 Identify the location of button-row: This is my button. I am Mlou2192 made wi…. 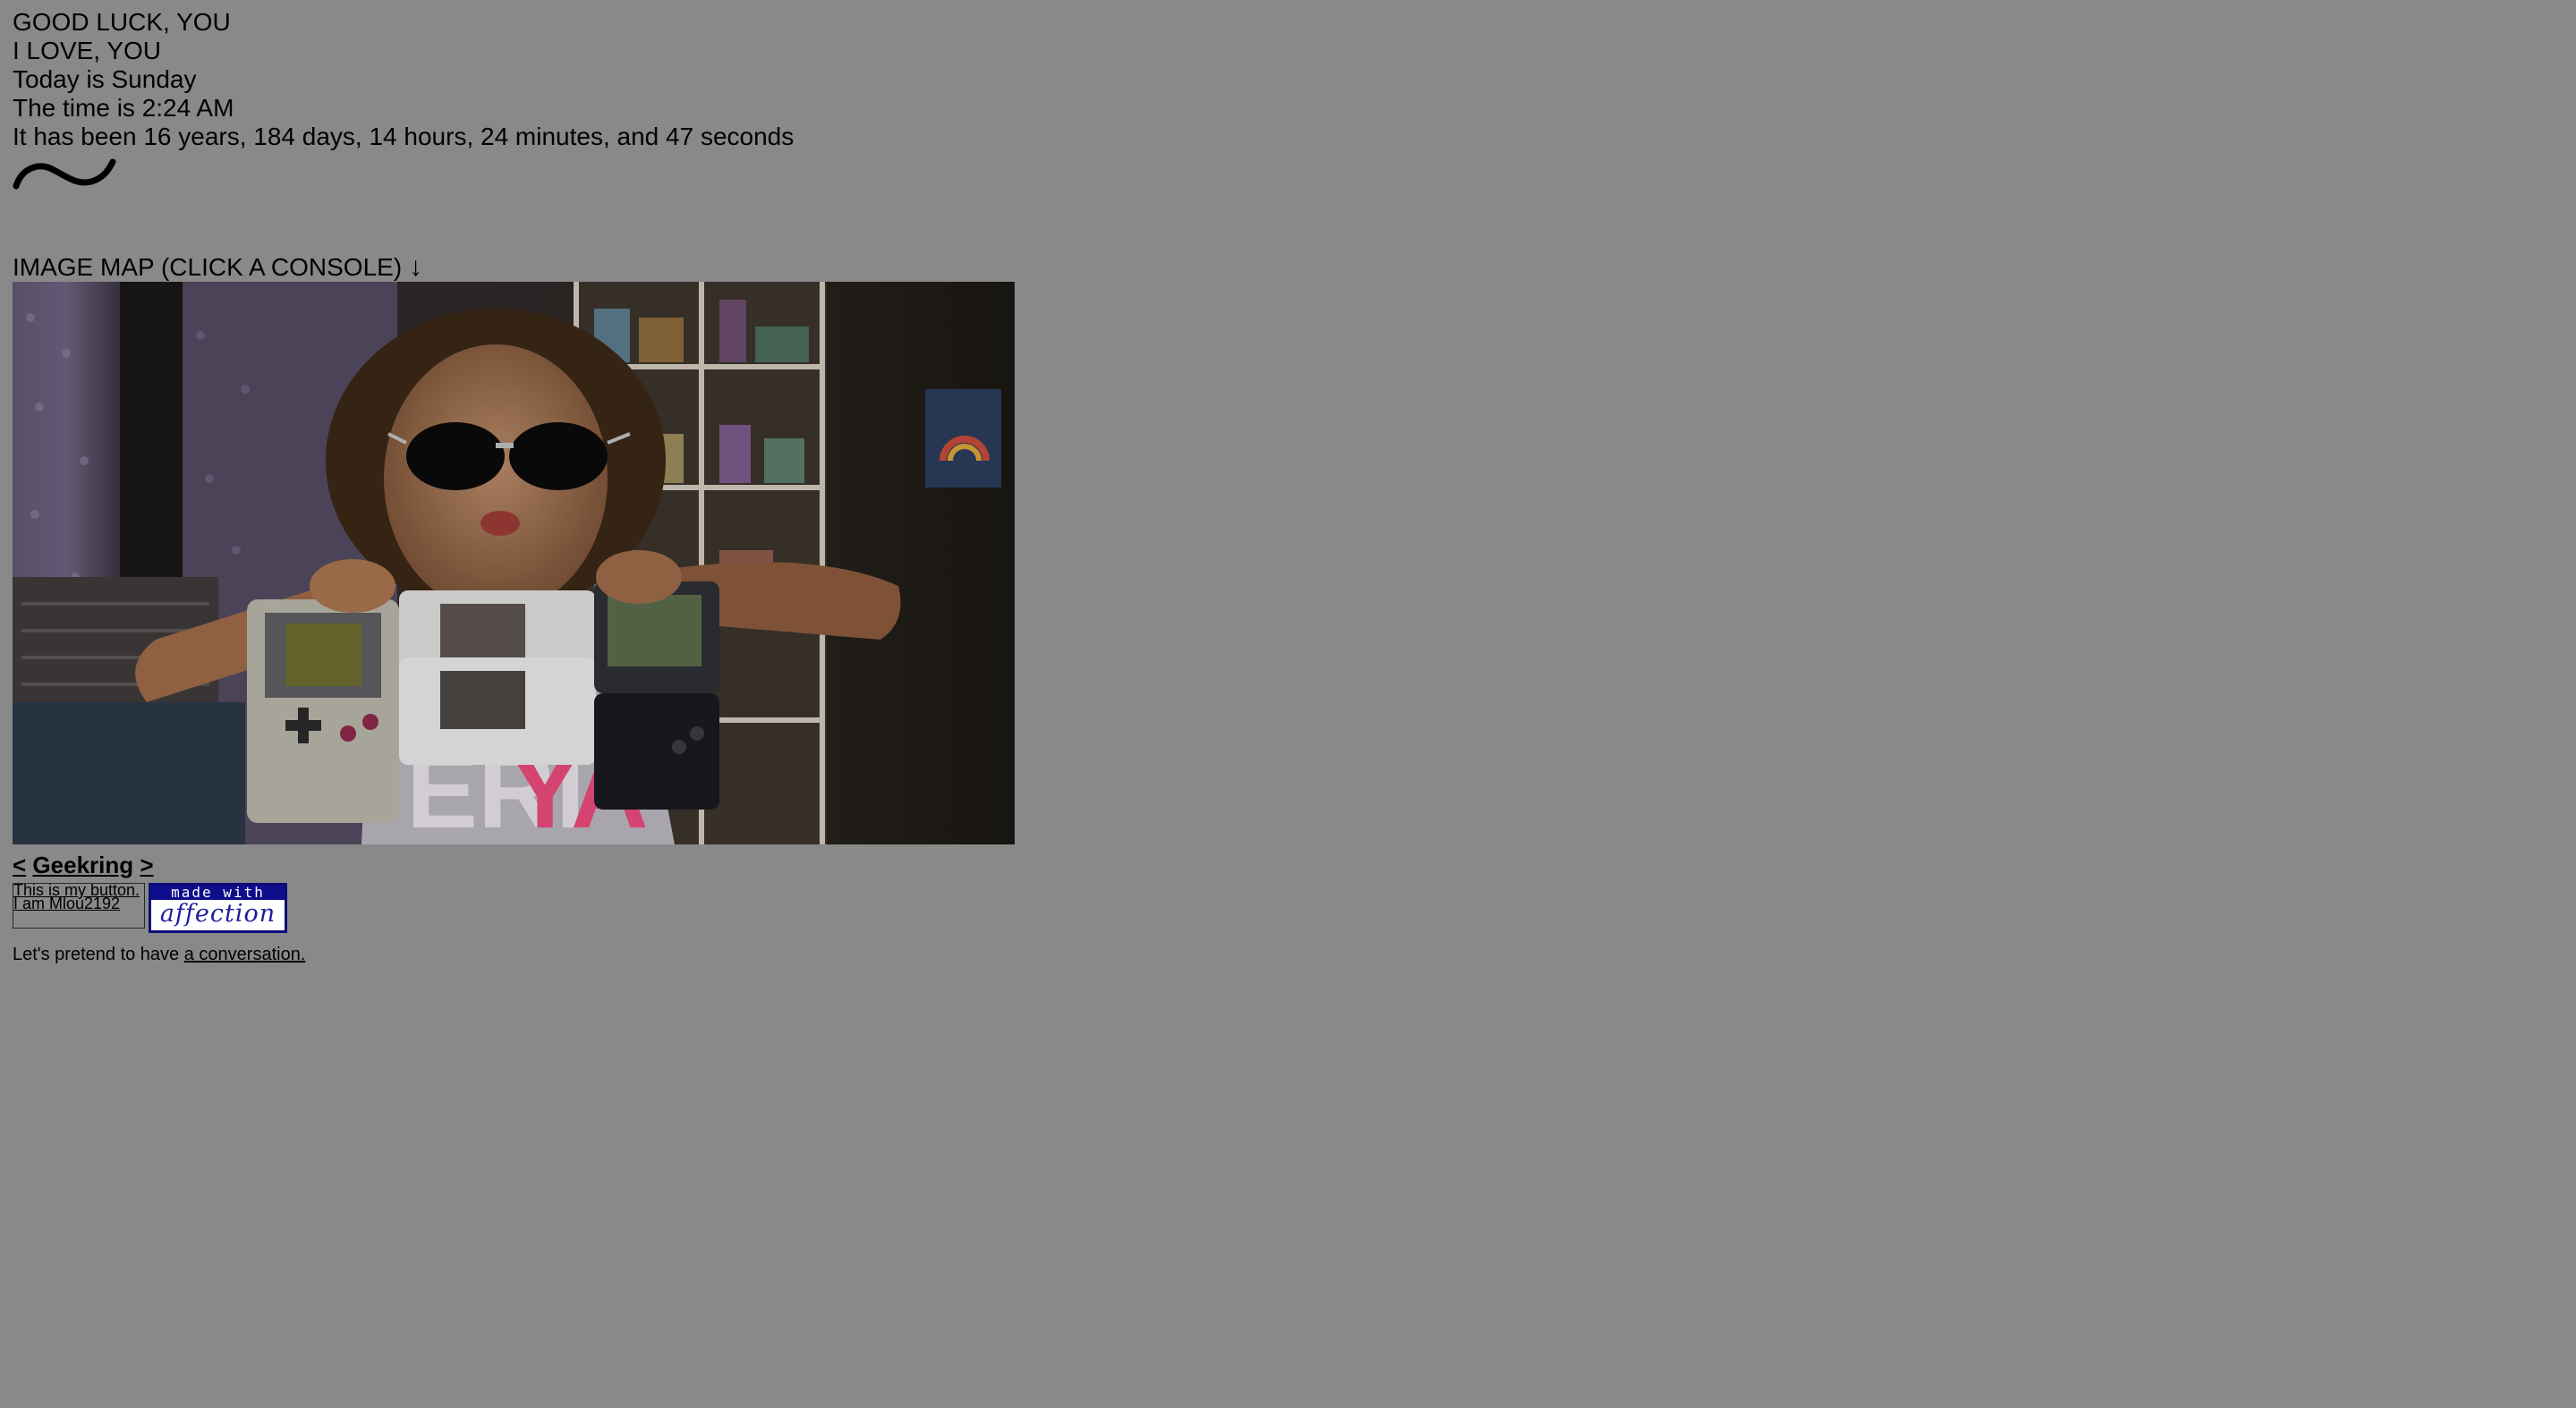
(514, 908).